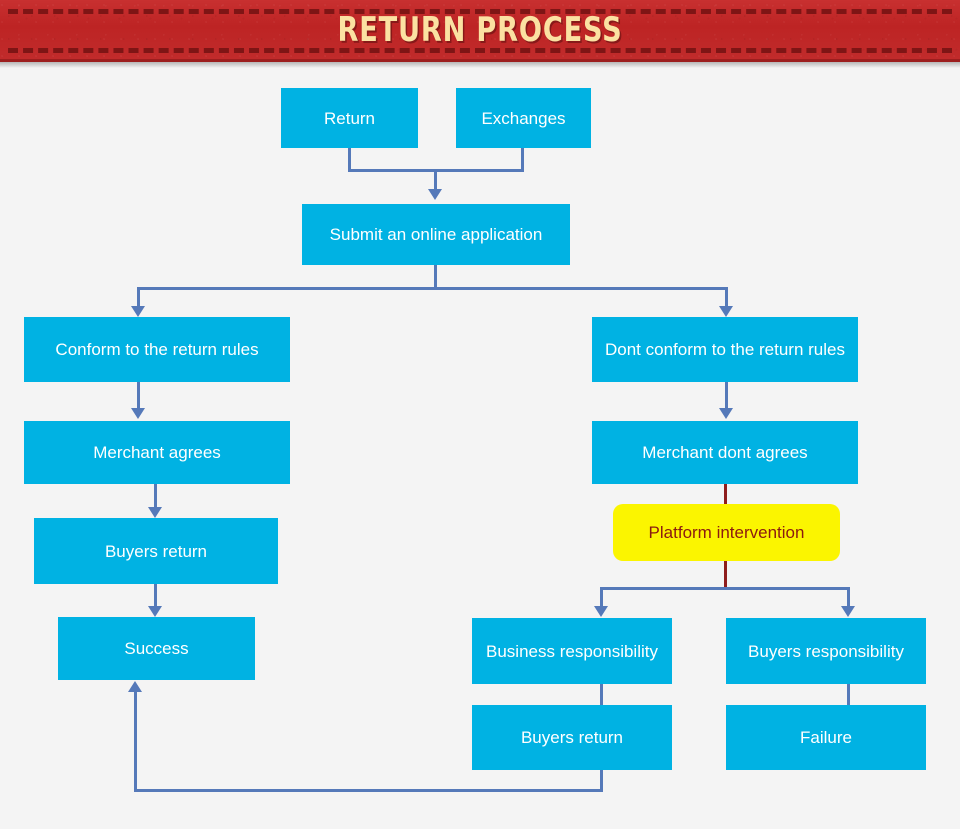 The height and width of the screenshot is (829, 960). What do you see at coordinates (138, 396) in the screenshot?
I see `connector-conform-to-merchant` at bounding box center [138, 396].